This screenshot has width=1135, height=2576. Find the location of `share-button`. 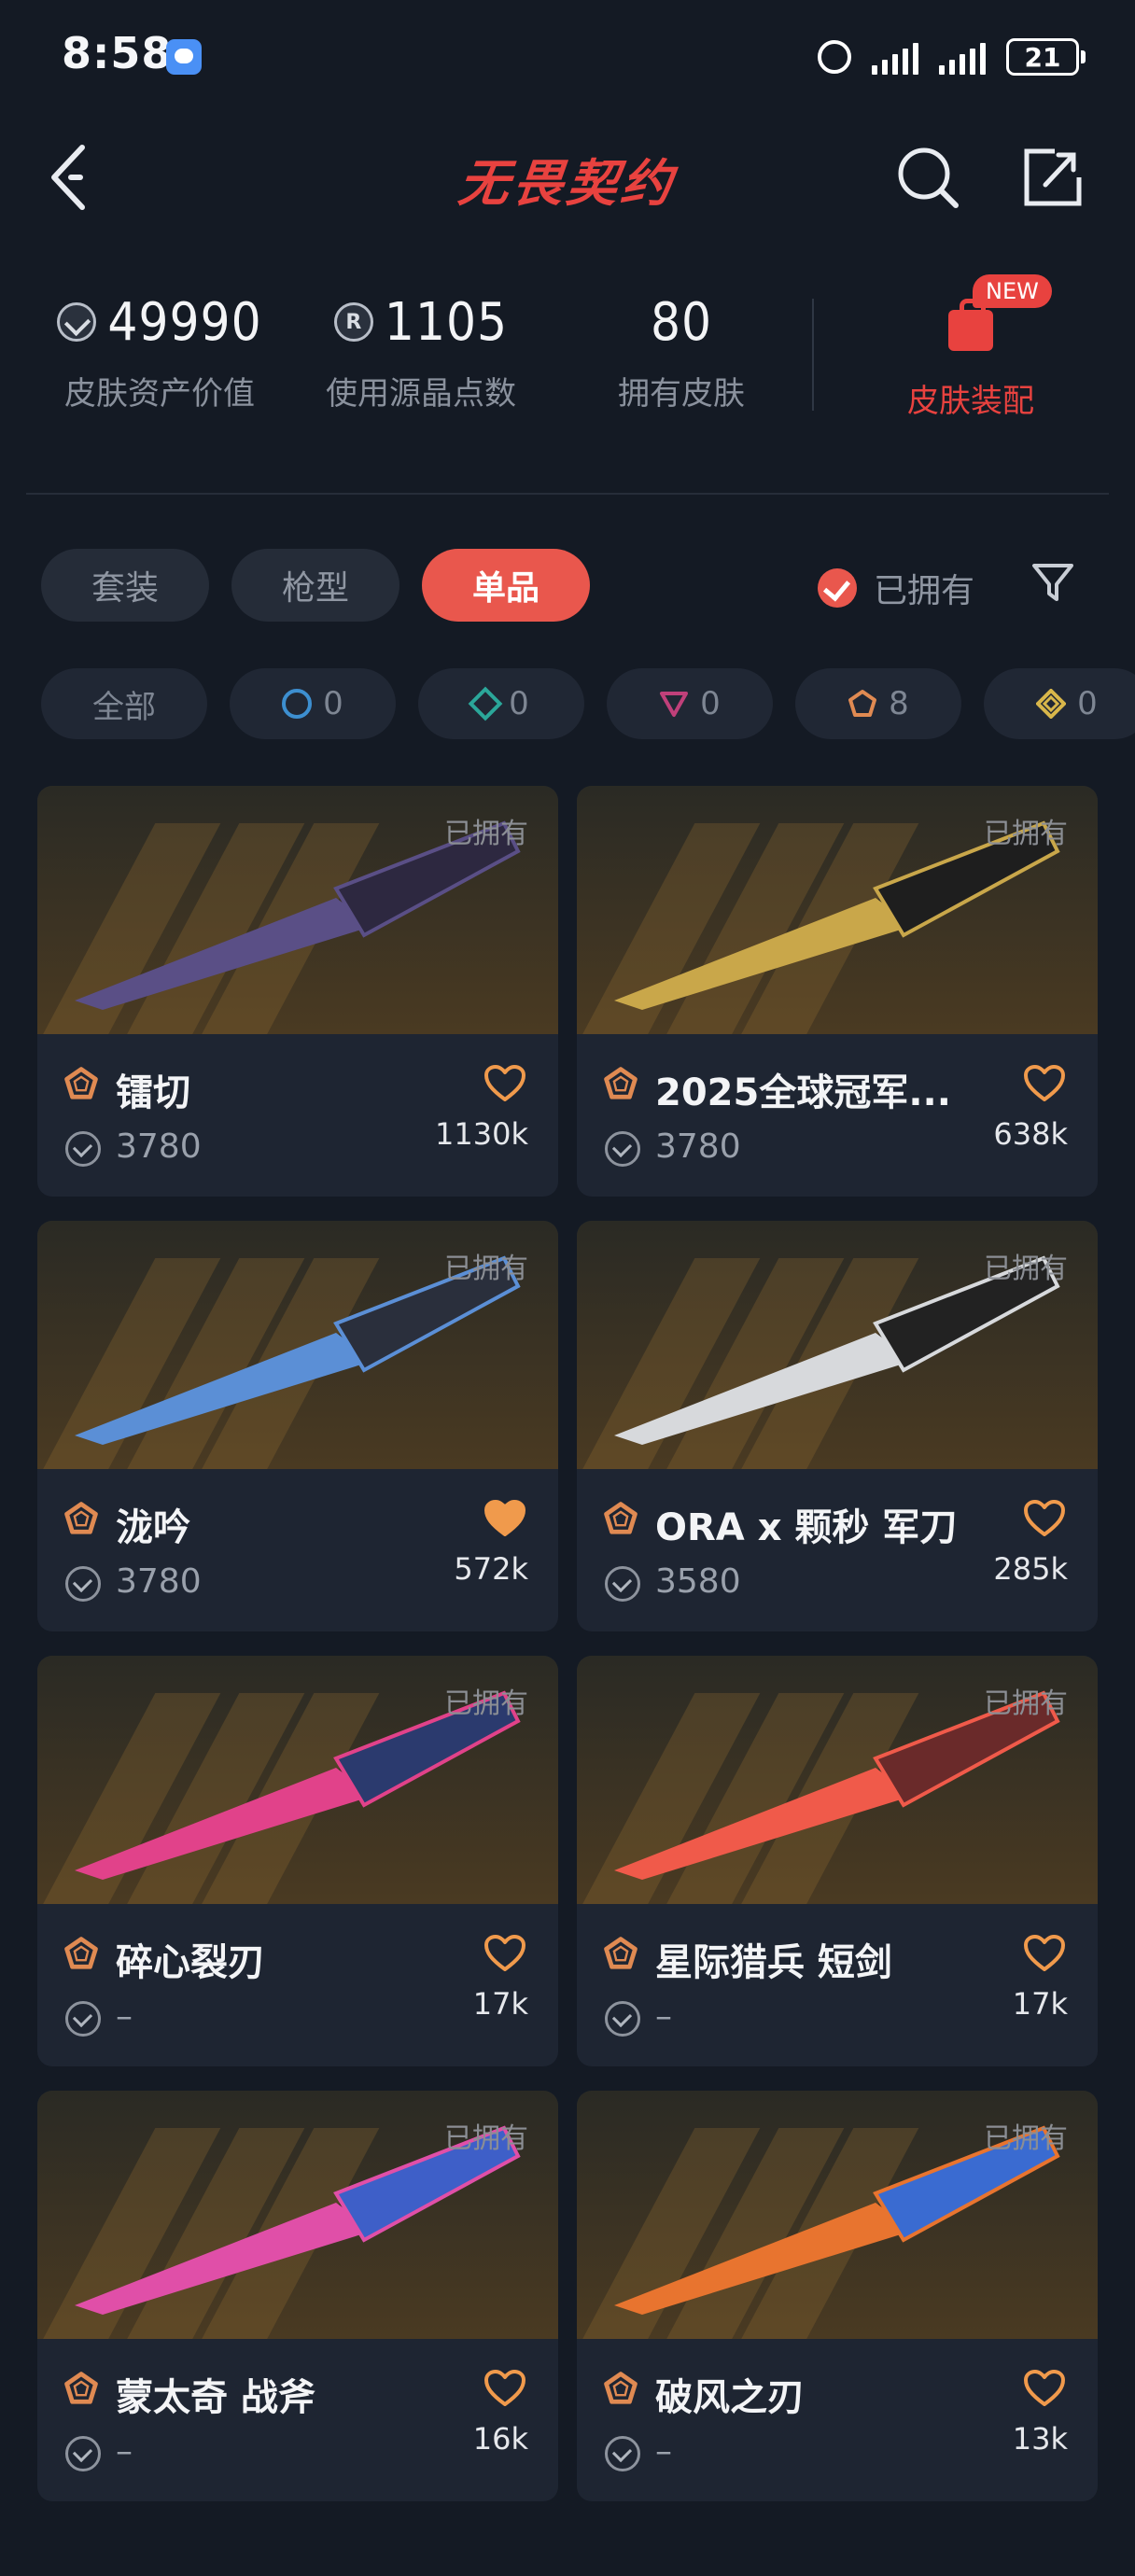

share-button is located at coordinates (1052, 177).